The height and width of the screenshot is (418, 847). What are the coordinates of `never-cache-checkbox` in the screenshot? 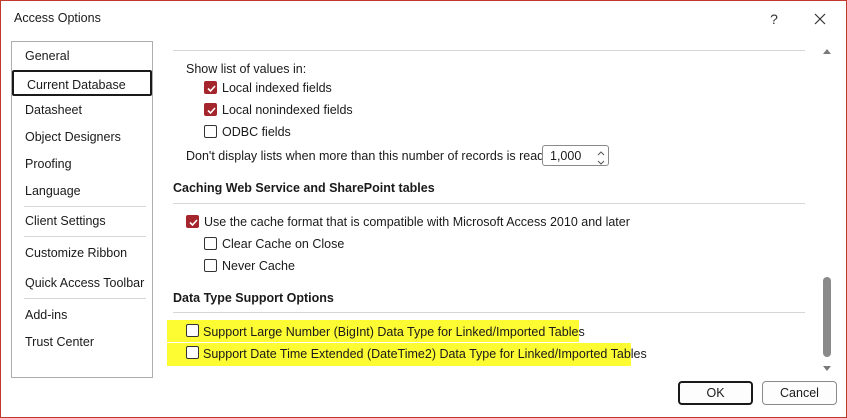 It's located at (210, 265).